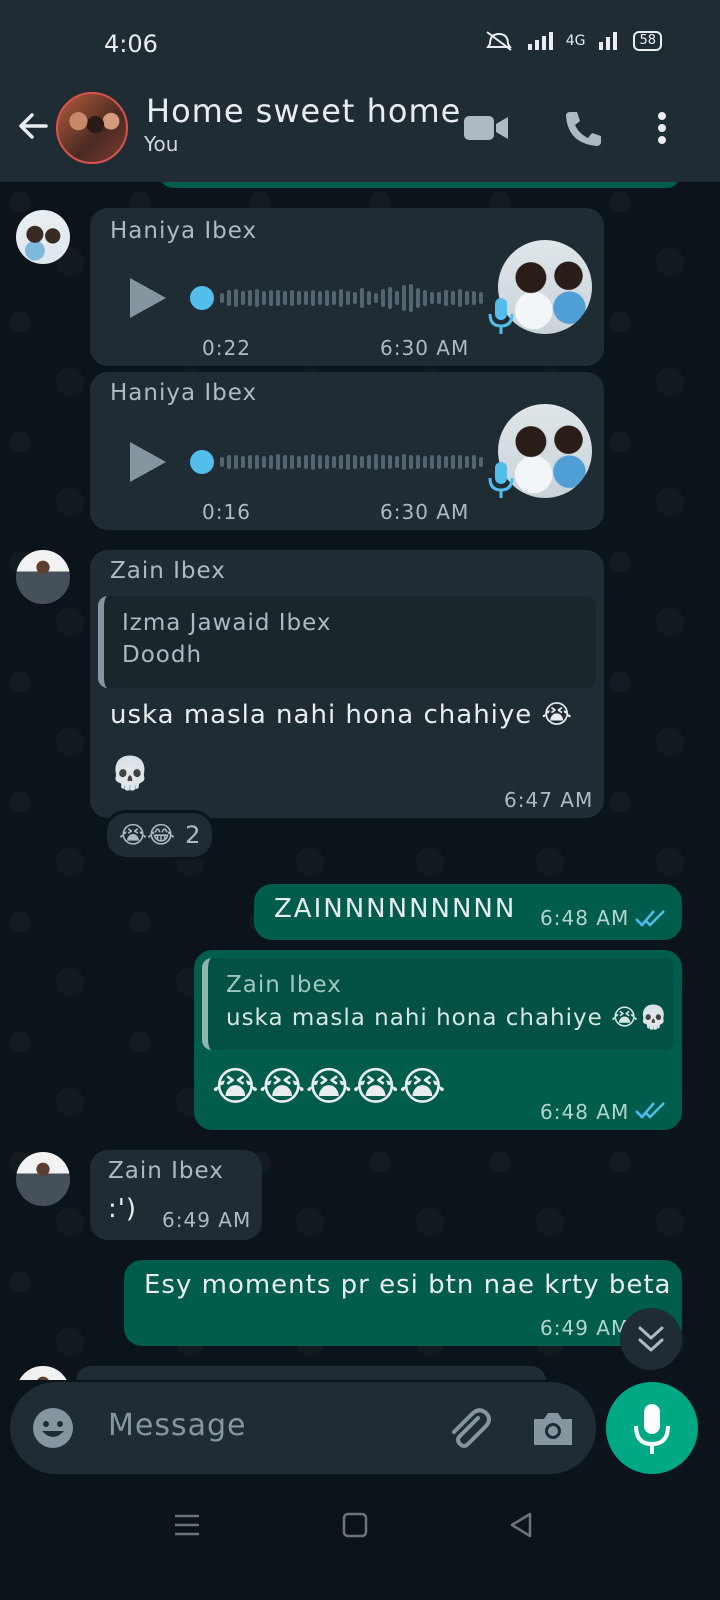 The height and width of the screenshot is (1600, 720). What do you see at coordinates (193, 835) in the screenshot?
I see `reaction-count: 2` at bounding box center [193, 835].